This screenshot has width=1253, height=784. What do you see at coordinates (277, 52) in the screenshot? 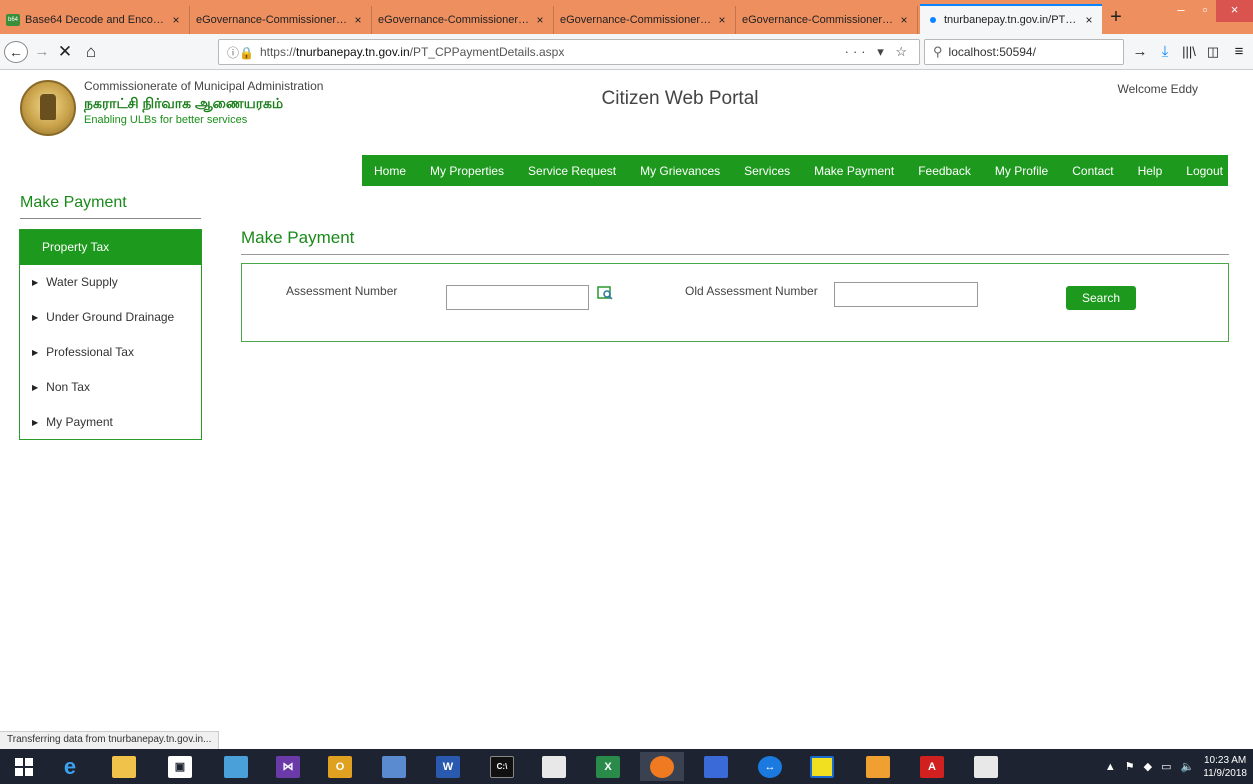
I see `url-prefix: https://` at bounding box center [277, 52].